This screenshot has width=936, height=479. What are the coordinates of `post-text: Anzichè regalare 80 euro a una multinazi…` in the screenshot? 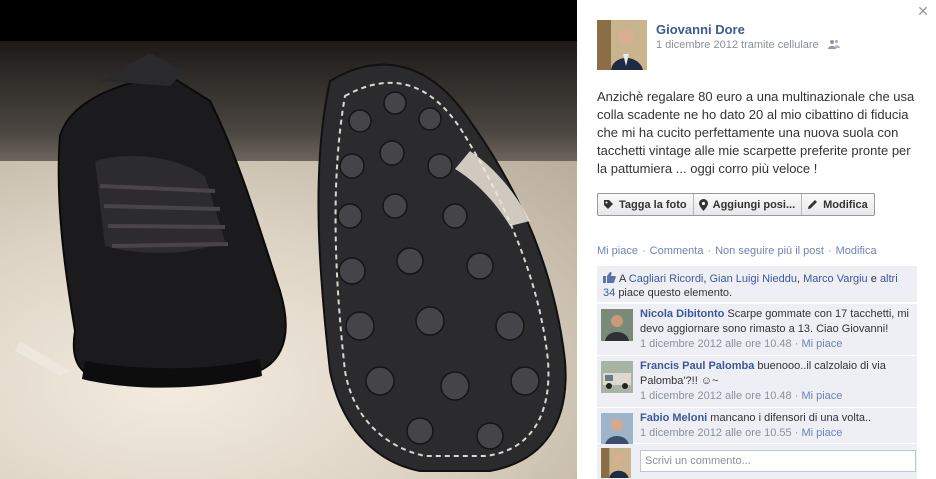 It's located at (756, 132).